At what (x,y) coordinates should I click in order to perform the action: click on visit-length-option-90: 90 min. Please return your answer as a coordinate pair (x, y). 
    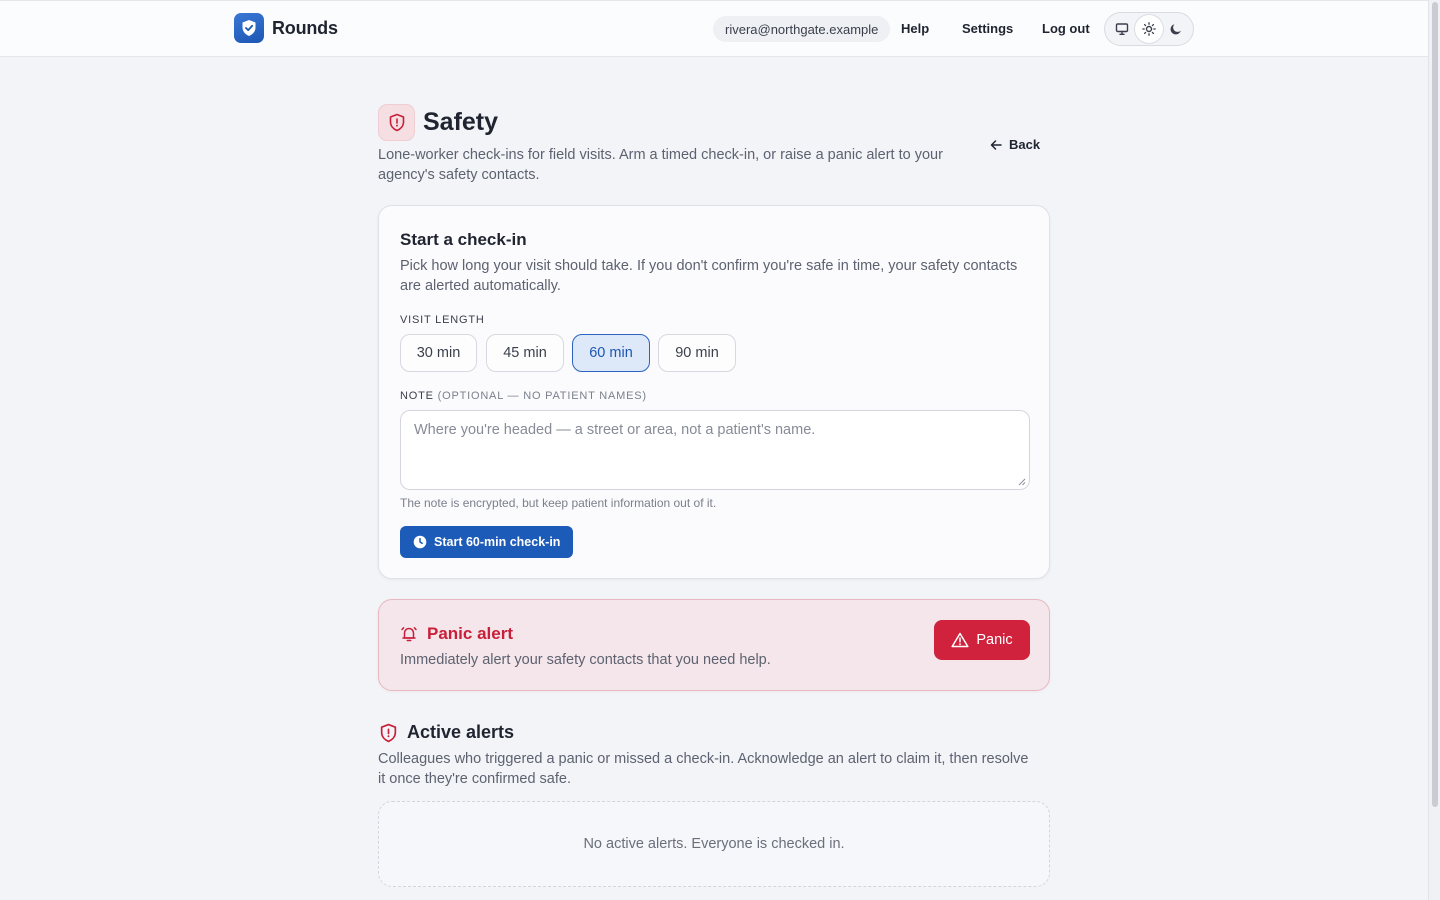
    Looking at the image, I should click on (697, 353).